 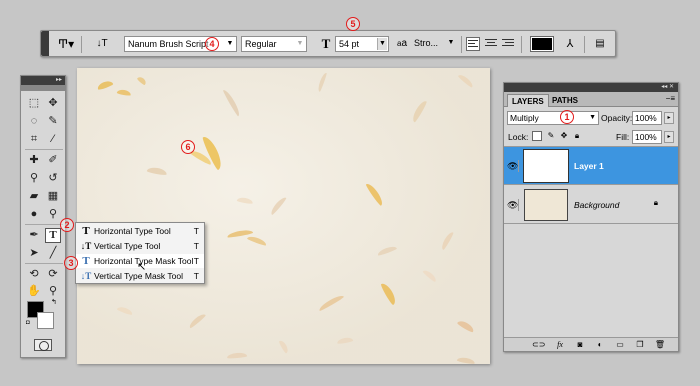 I want to click on panel-tabs: LAYERS PATHS −≡, so click(x=591, y=99).